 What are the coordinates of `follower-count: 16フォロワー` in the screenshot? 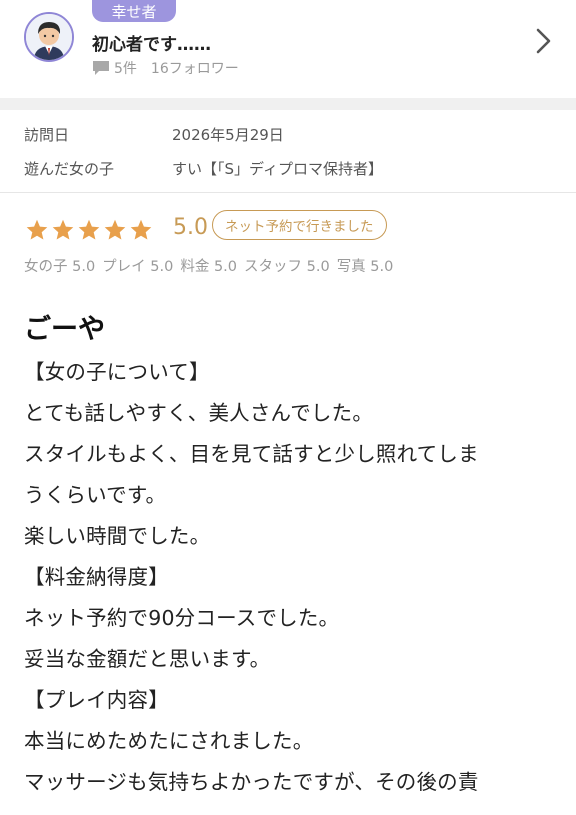 It's located at (194, 69).